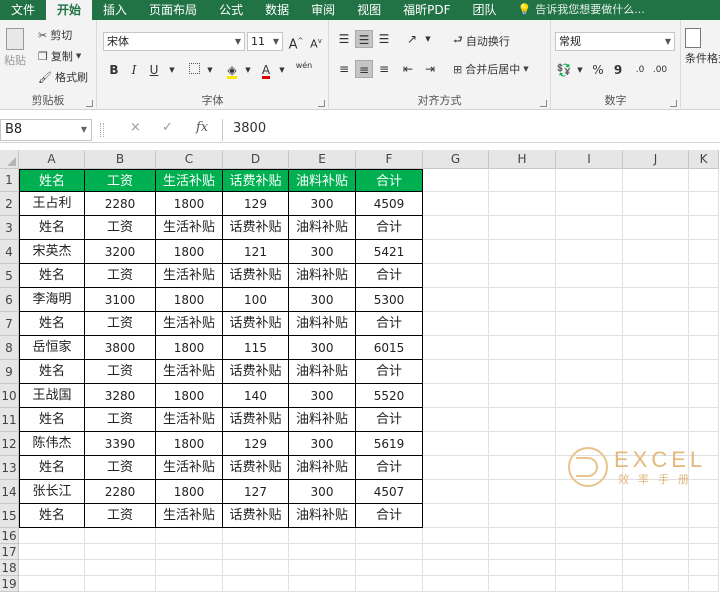  Describe the element at coordinates (456, 276) in the screenshot. I see `cell-G5` at that location.